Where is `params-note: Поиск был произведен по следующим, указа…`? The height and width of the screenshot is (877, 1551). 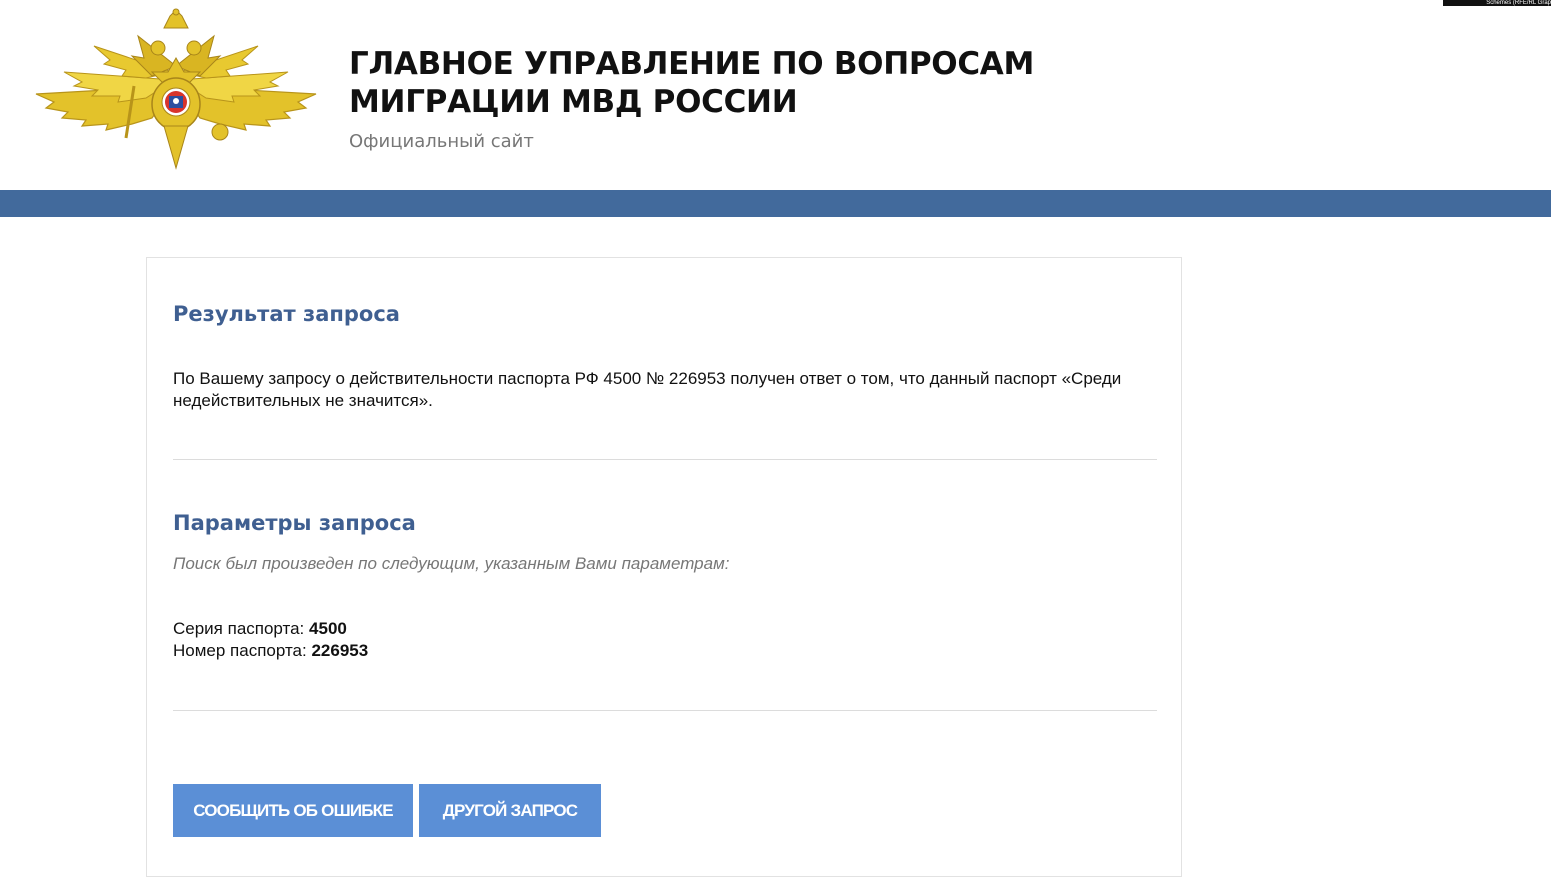
params-note: Поиск был произведен по следующим, указа… is located at coordinates (451, 563).